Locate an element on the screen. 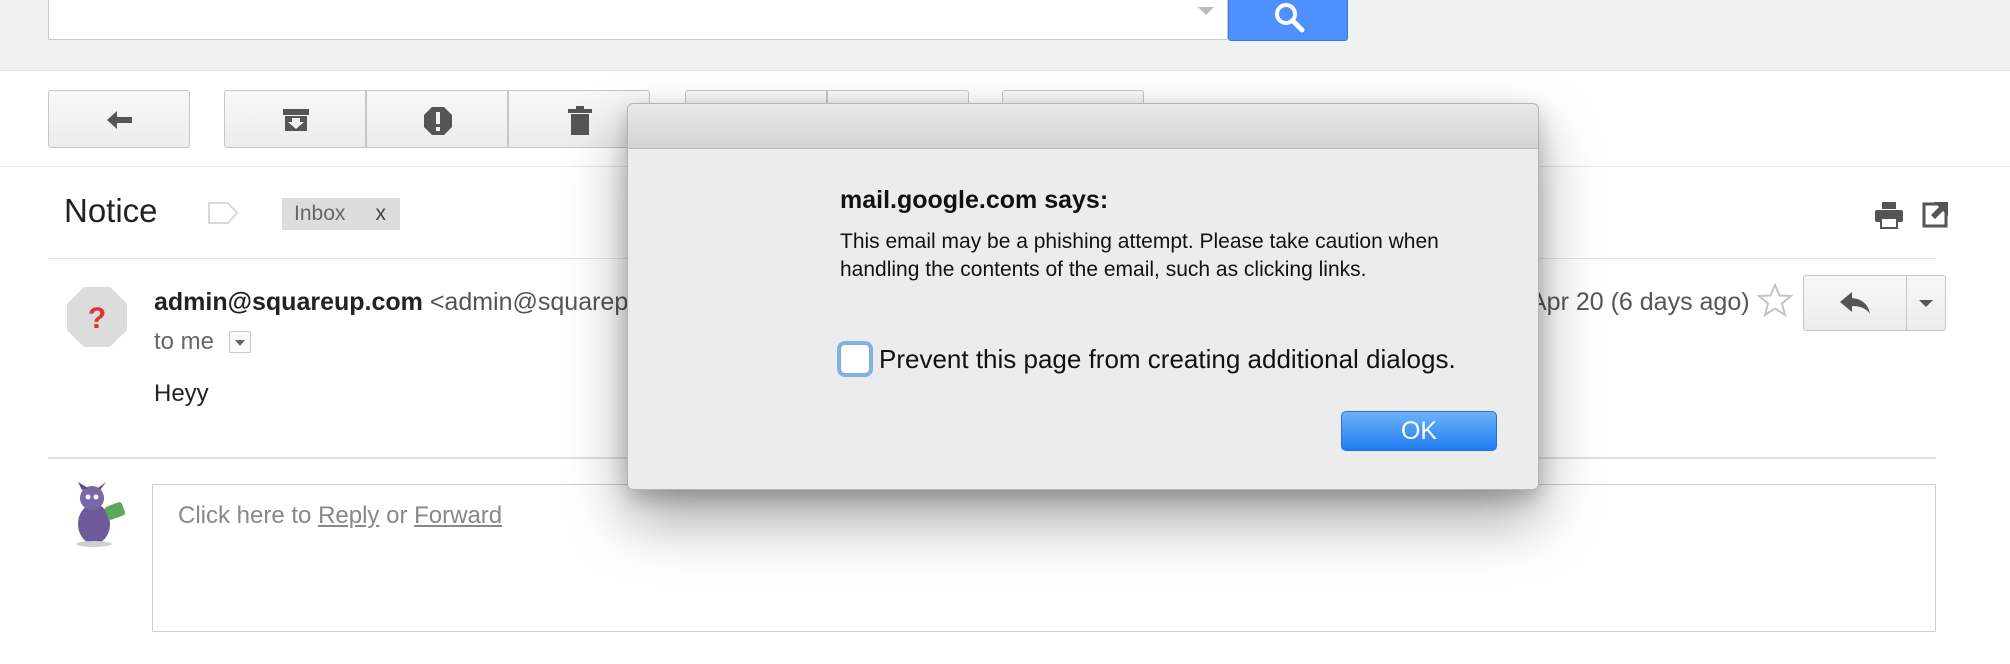  remove-label-button: x is located at coordinates (381, 214).